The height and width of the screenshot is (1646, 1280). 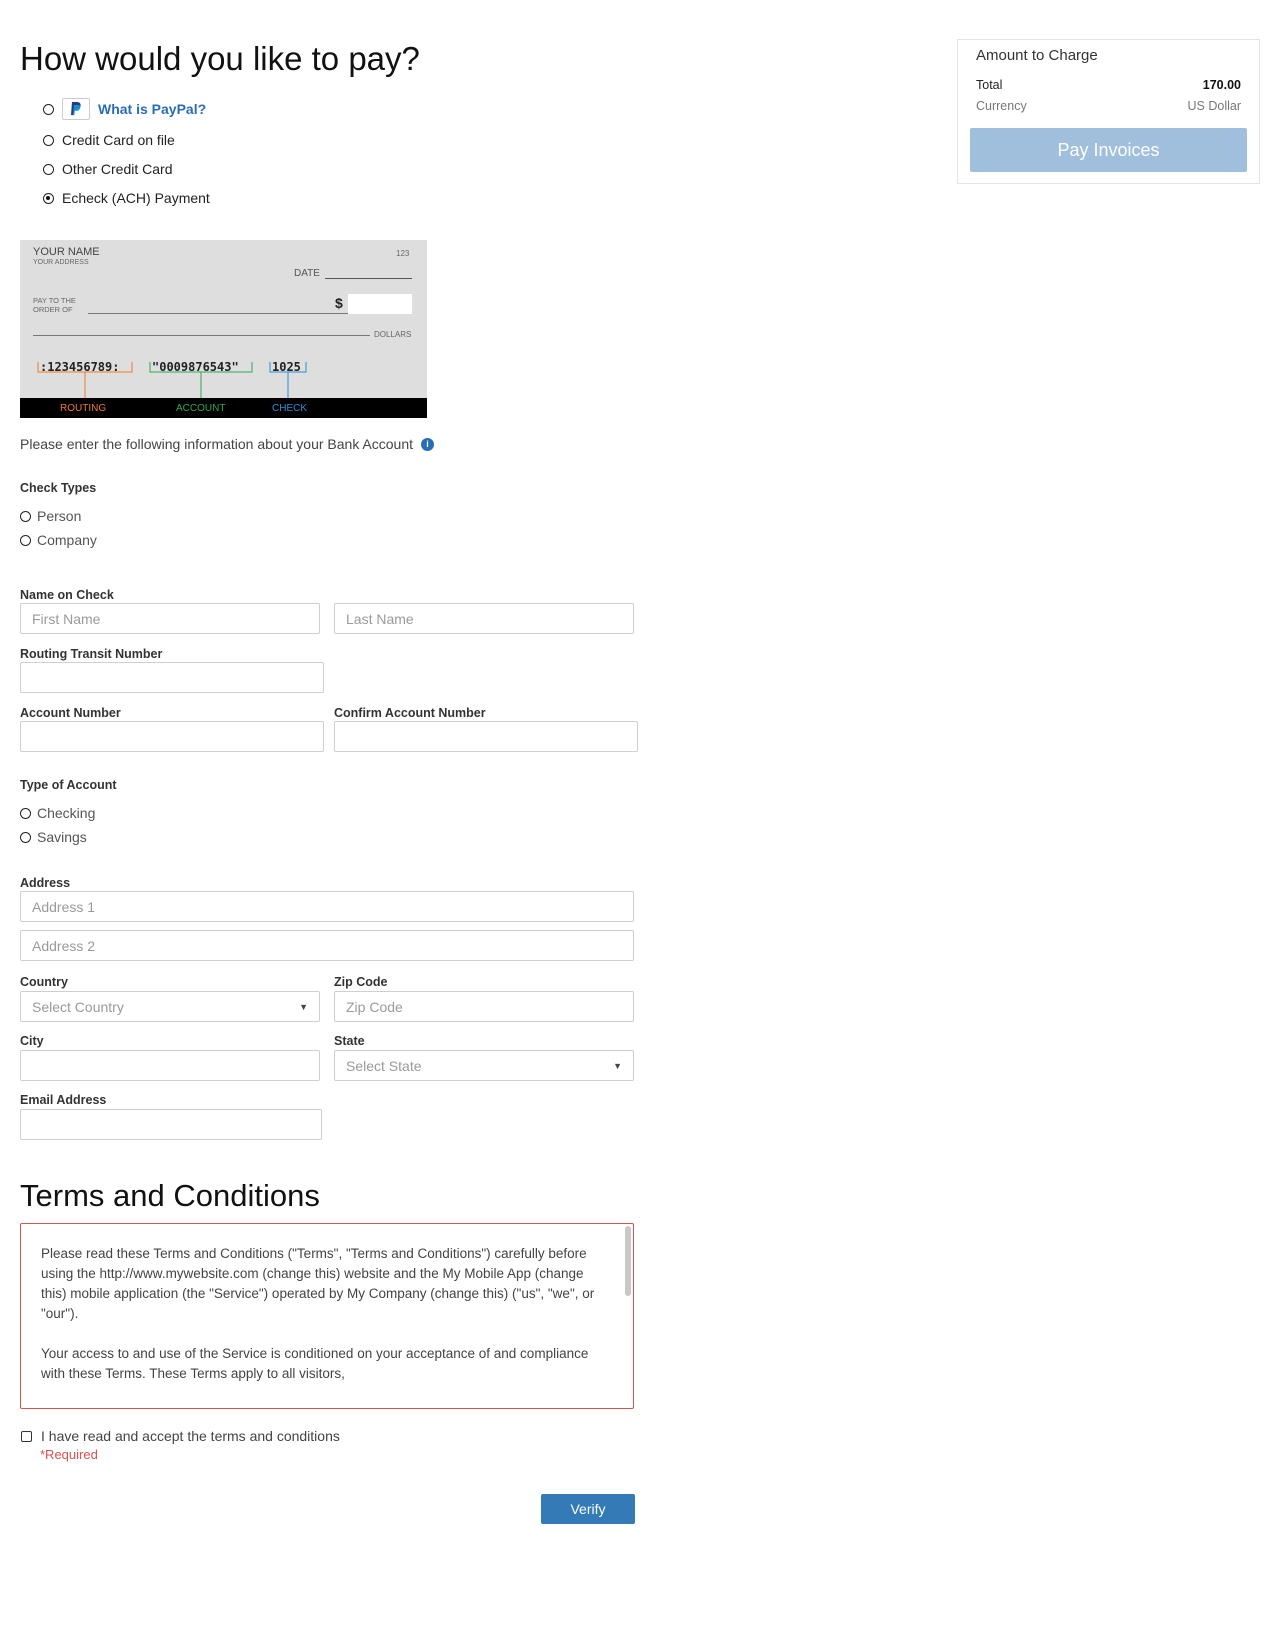 What do you see at coordinates (25, 813) in the screenshot?
I see `checking-radio` at bounding box center [25, 813].